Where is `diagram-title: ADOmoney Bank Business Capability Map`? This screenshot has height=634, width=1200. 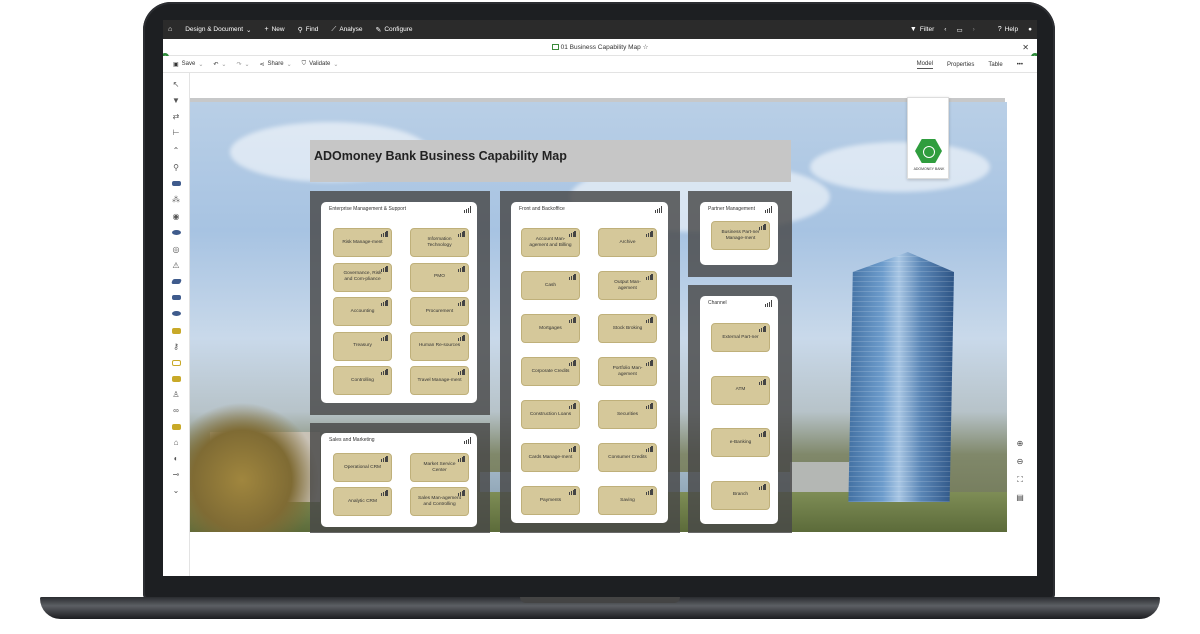
diagram-title: ADOmoney Bank Business Capability Map is located at coordinates (550, 161).